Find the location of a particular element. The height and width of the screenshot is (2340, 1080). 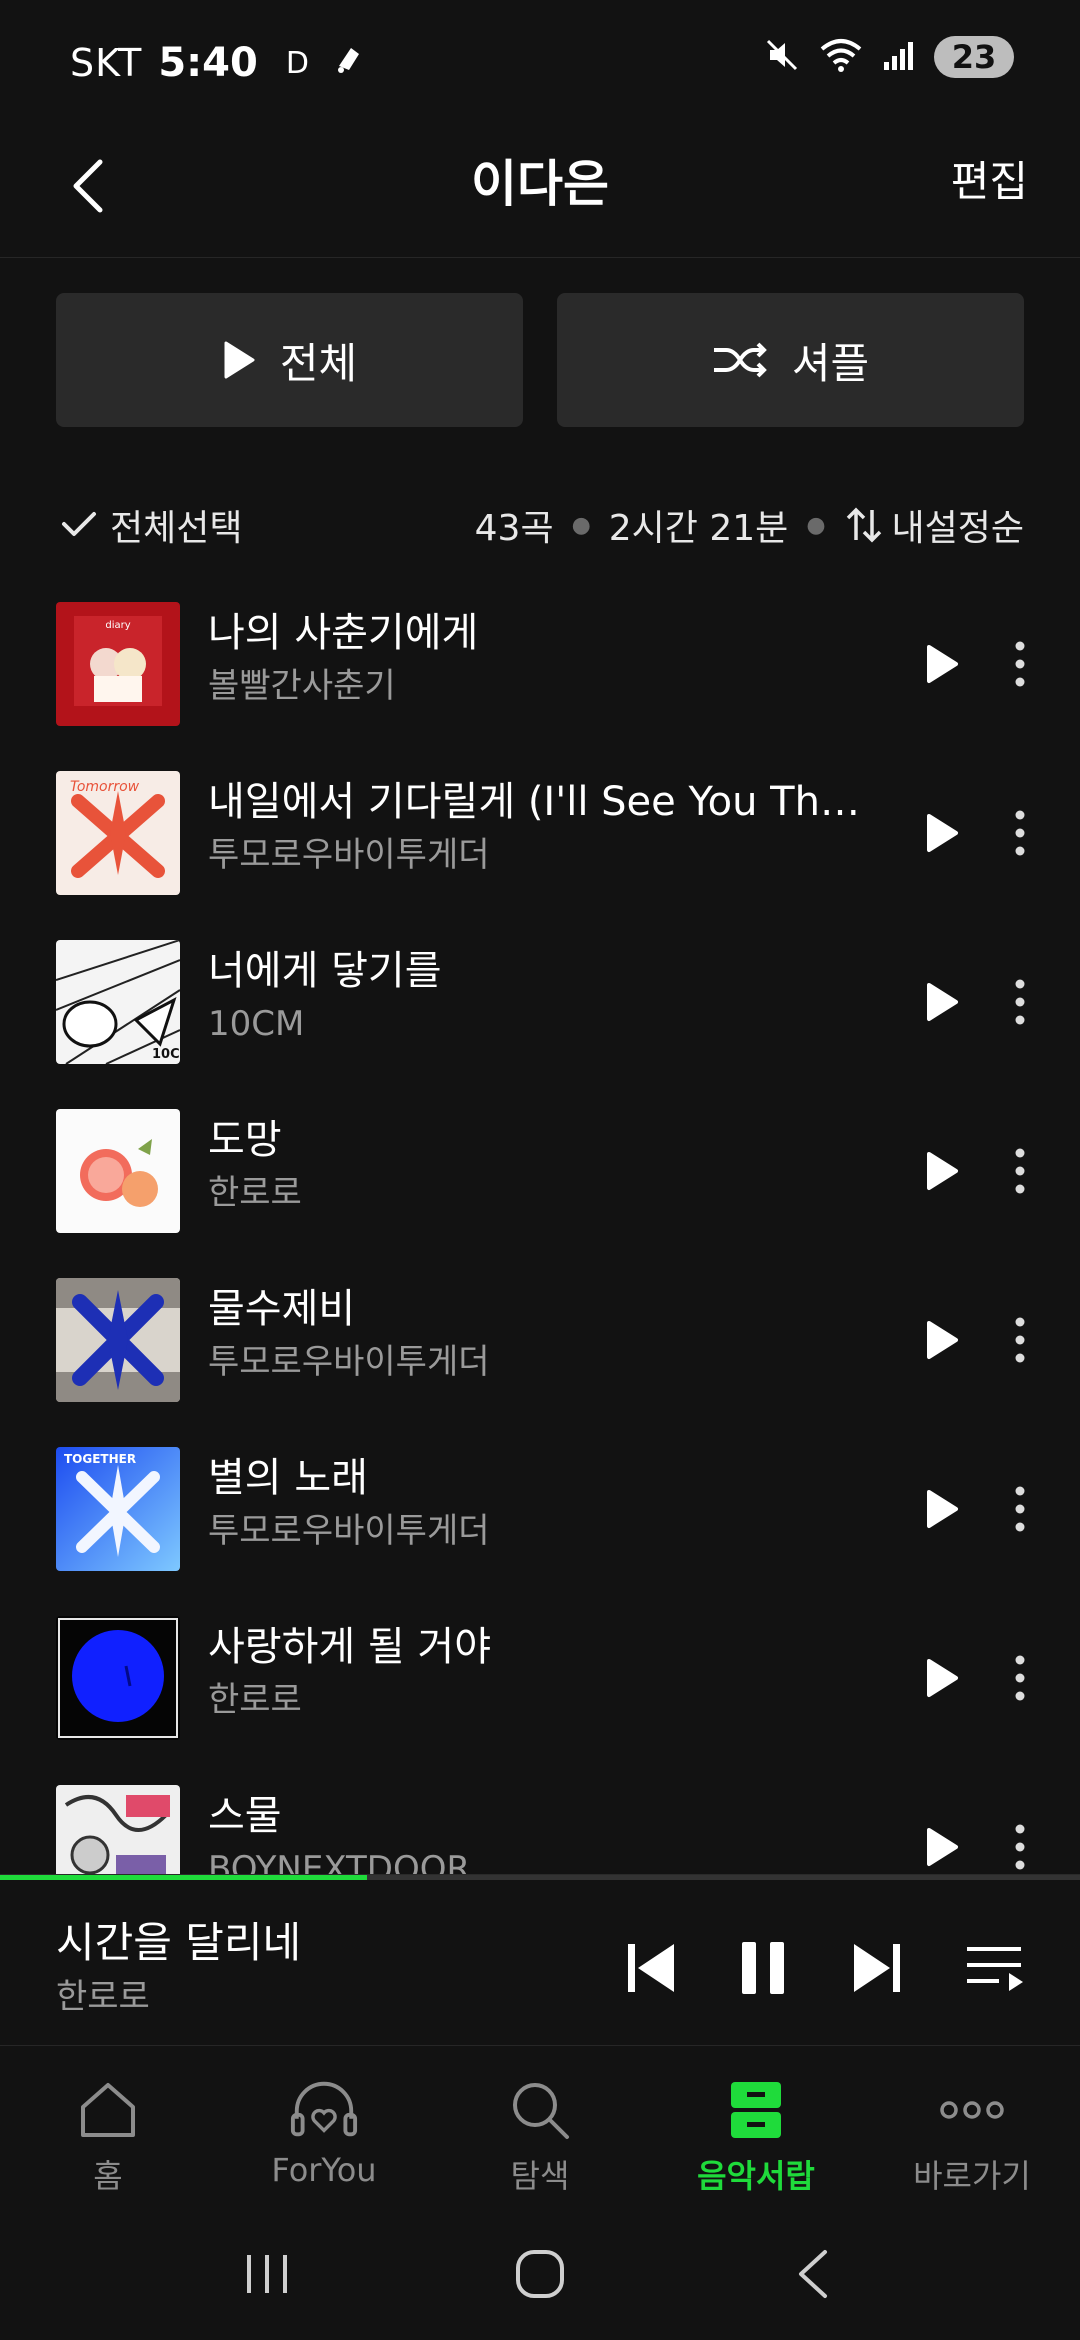

song-row: 10CM 너에게 닿기를 10CM is located at coordinates (540, 1002).